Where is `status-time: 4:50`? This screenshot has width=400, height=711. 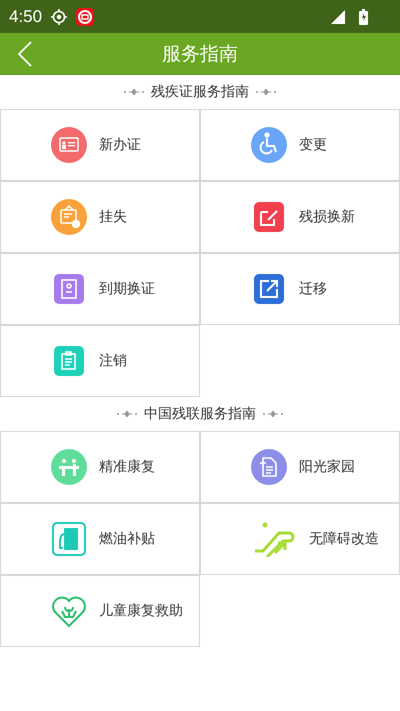 status-time: 4:50 is located at coordinates (25, 16).